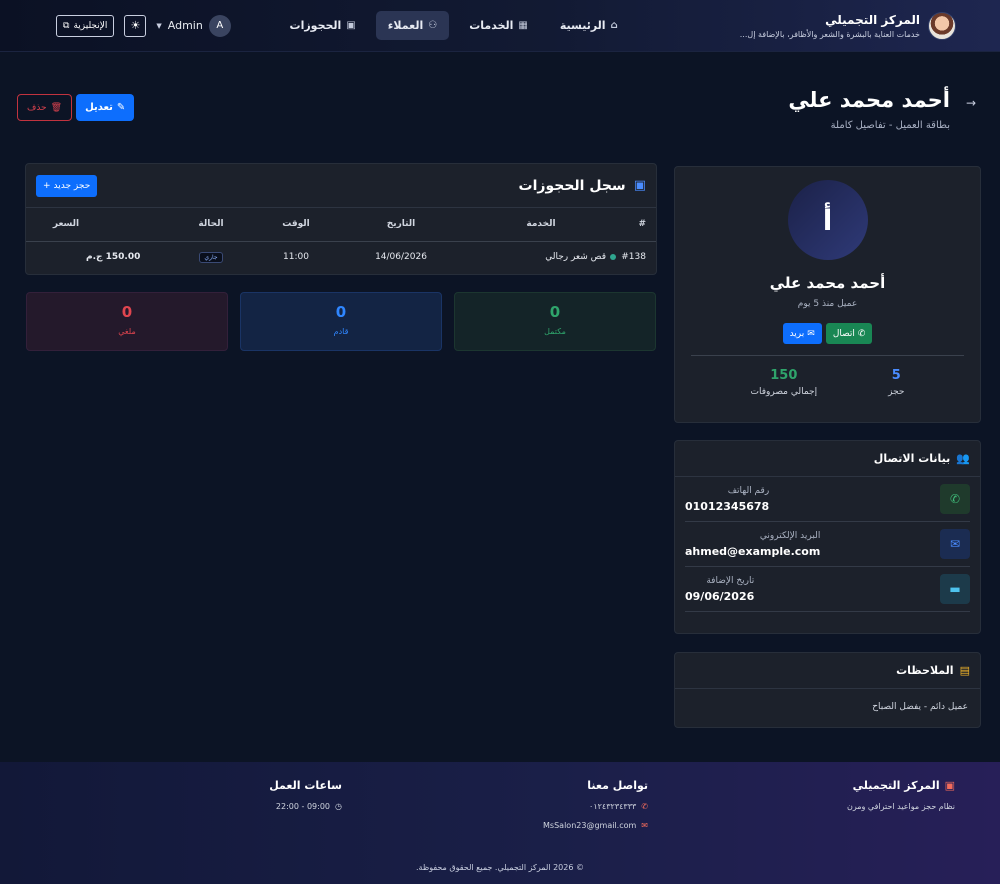 This screenshot has width=1000, height=884. What do you see at coordinates (827, 589) in the screenshot?
I see `contact-row-date: ▬ تاريخ الإضافة 09/06/2026` at bounding box center [827, 589].